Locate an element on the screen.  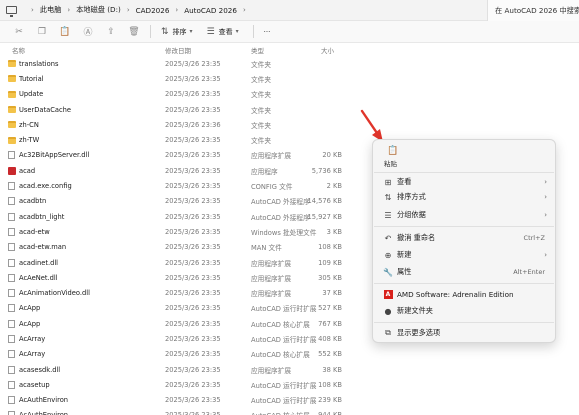
column-size: 大小 is located at coordinates (327, 50).